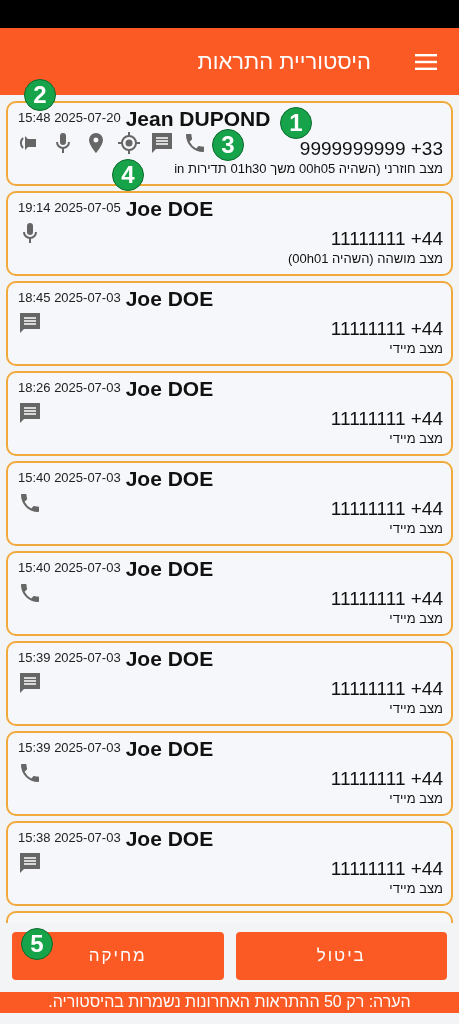 The width and height of the screenshot is (459, 1024). Describe the element at coordinates (308, 168) in the screenshot. I see `alert-status: מצב חוזרני (השהיה 00h05 משך 01h30 תדירות in` at that location.